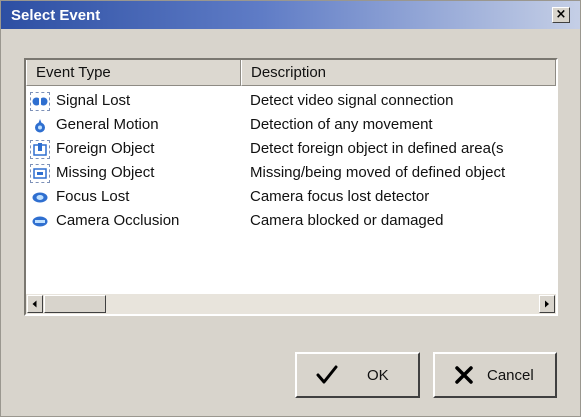 The width and height of the screenshot is (581, 417). I want to click on event-type-name: Missing Object, so click(105, 172).